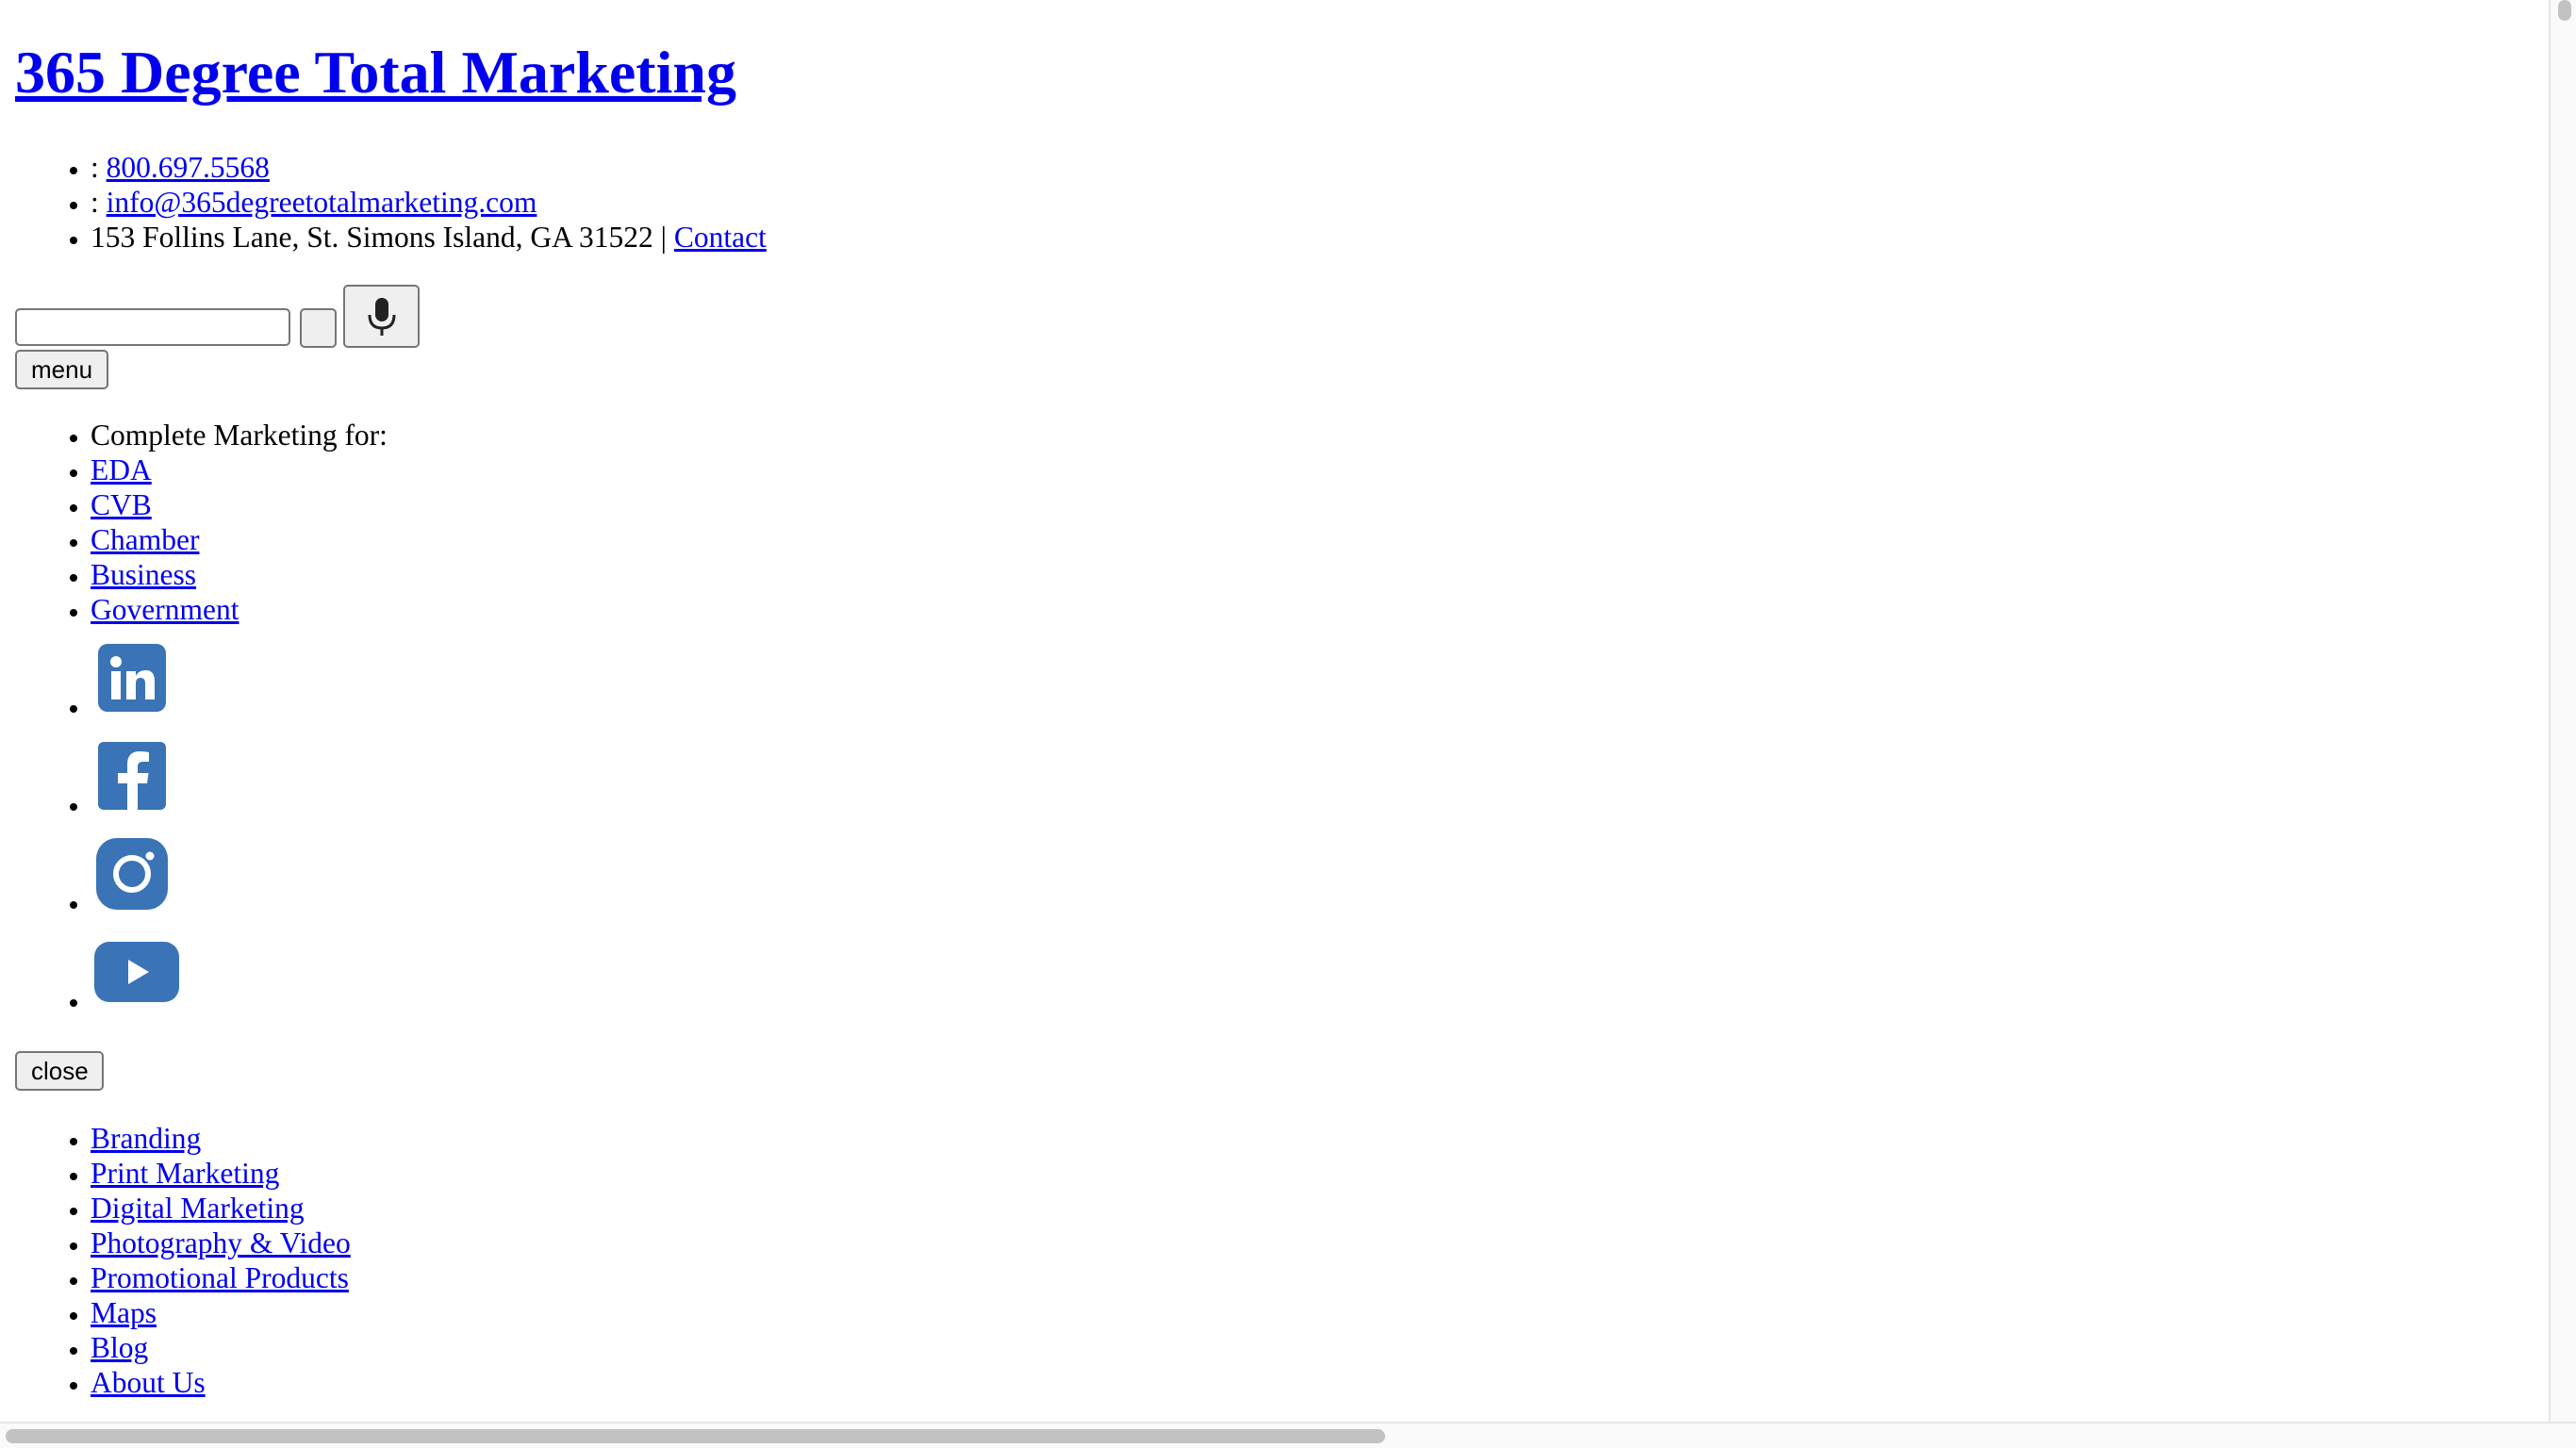 Image resolution: width=2576 pixels, height=1448 pixels. Describe the element at coordinates (89, 829) in the screenshot. I see `social-list` at that location.